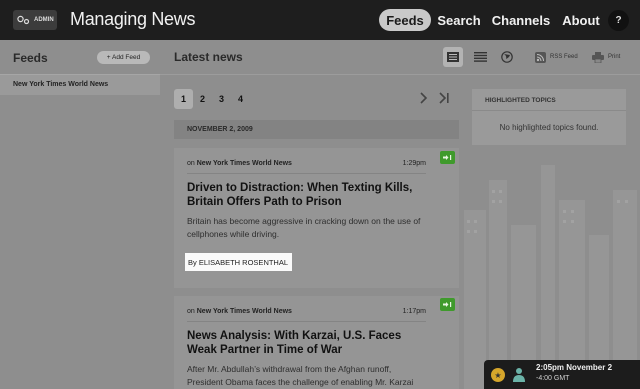 This screenshot has height=389, width=640. I want to click on user-icon, so click(519, 374).